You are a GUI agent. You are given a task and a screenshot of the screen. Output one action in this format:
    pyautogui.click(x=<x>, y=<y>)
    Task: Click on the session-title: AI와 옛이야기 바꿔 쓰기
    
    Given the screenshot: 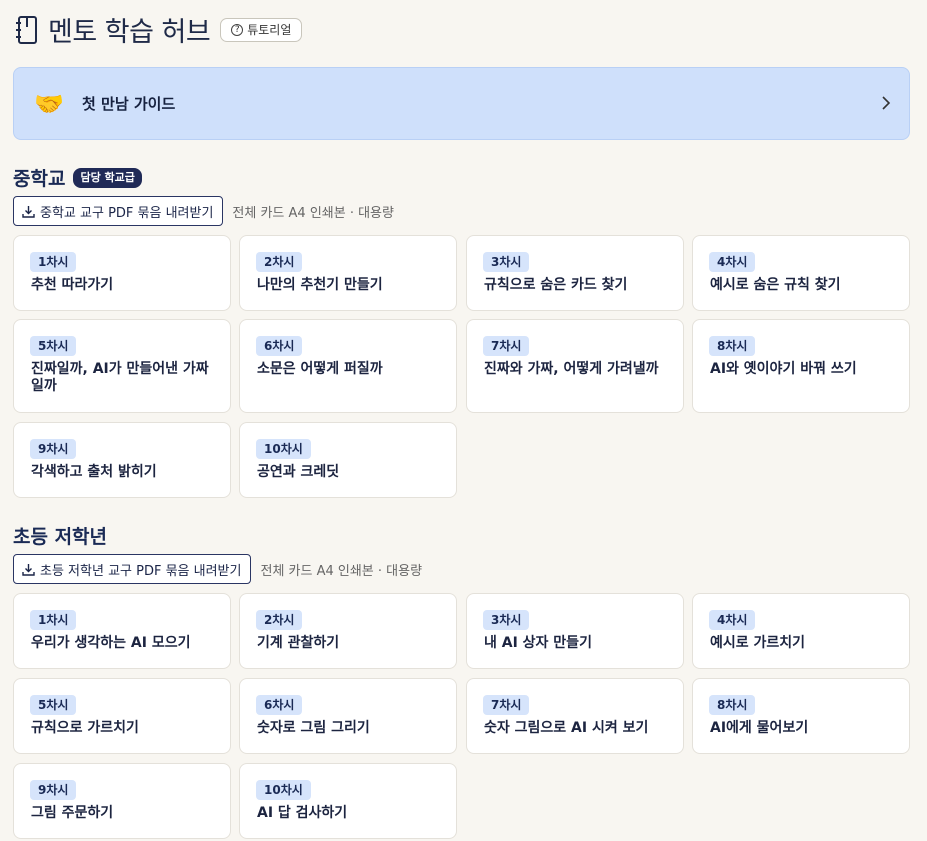 What is the action you would take?
    pyautogui.click(x=783, y=369)
    